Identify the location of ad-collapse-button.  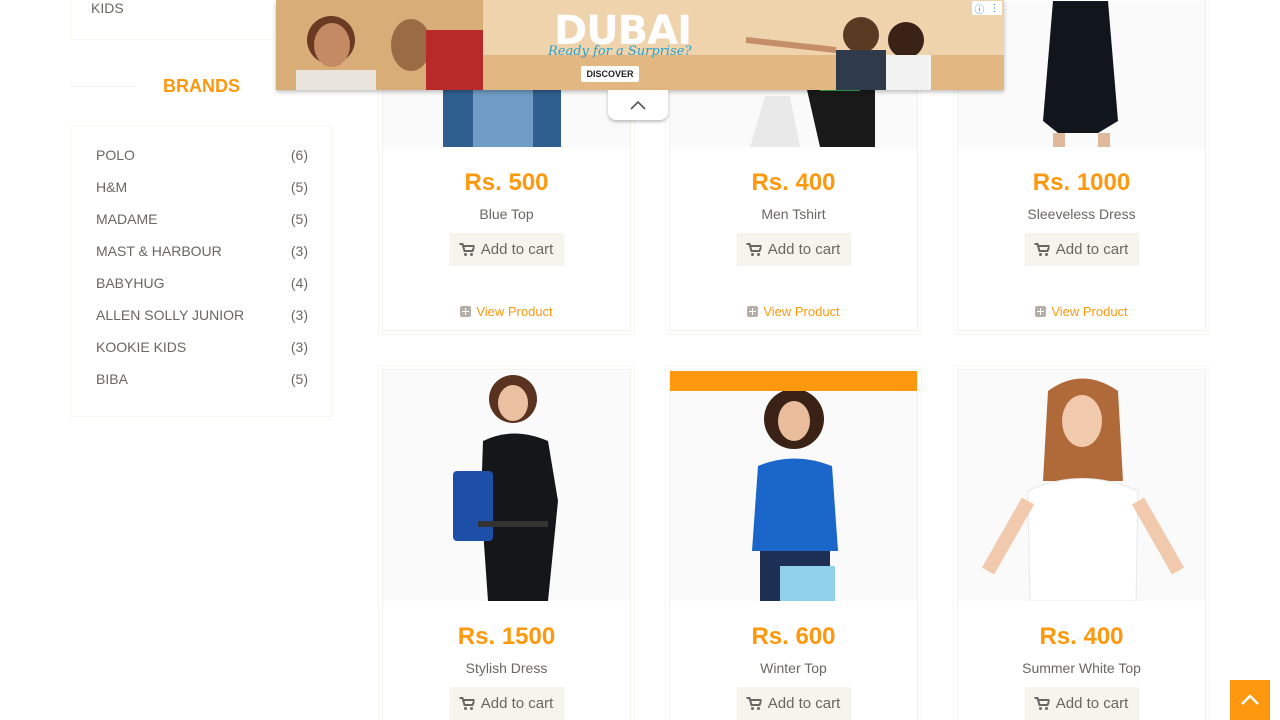
(638, 105).